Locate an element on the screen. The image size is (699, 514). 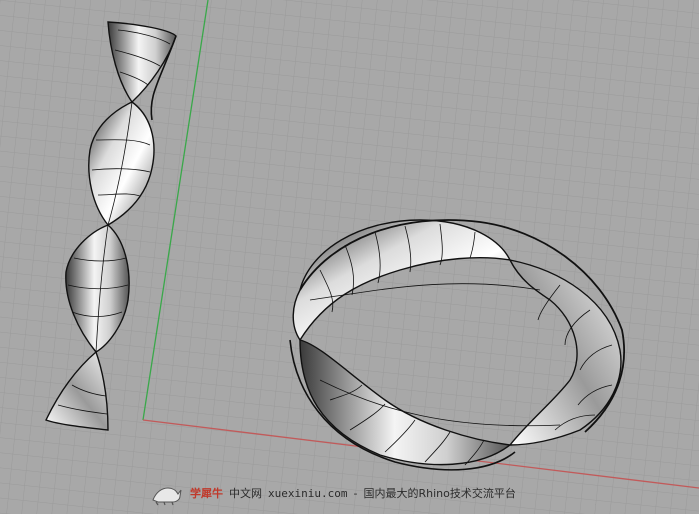
site-watermark: 学犀牛 中文网 xuexiniu.com - 国内最大的Rhino技术交流平台 is located at coordinates (333, 493).